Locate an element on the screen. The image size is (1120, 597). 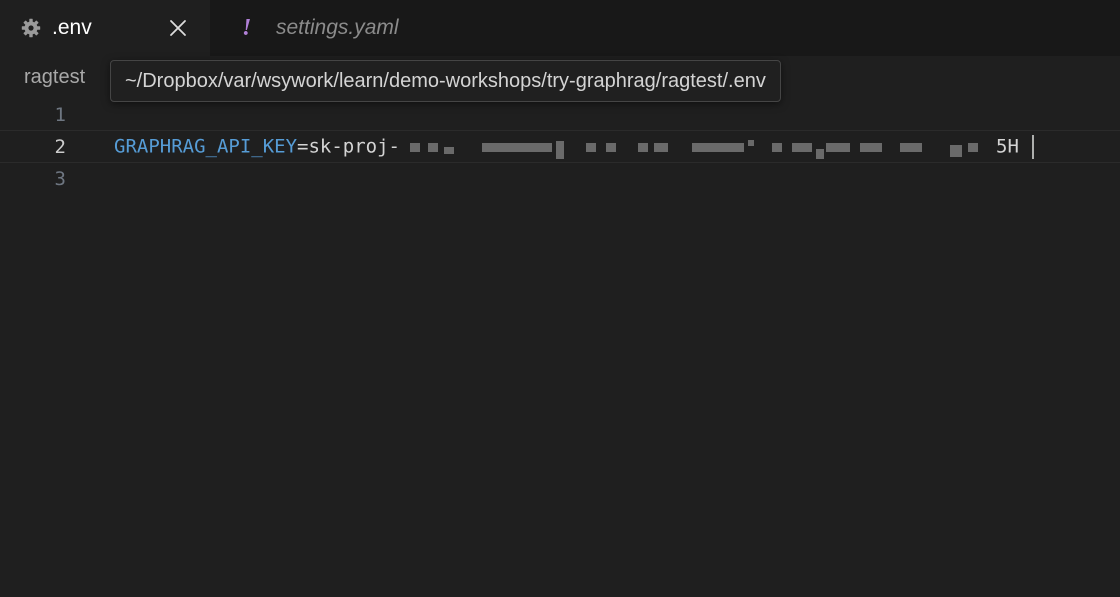
redacted-secret is located at coordinates (698, 147).